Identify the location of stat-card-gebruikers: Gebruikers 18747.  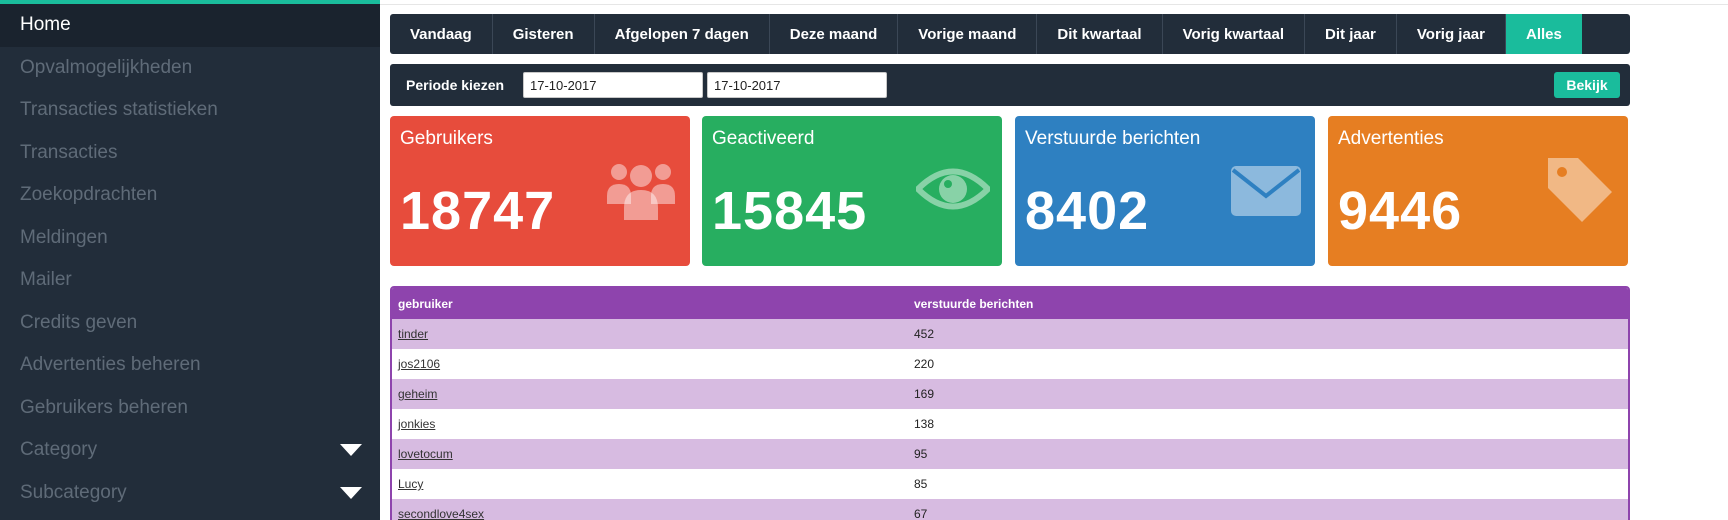
(540, 191).